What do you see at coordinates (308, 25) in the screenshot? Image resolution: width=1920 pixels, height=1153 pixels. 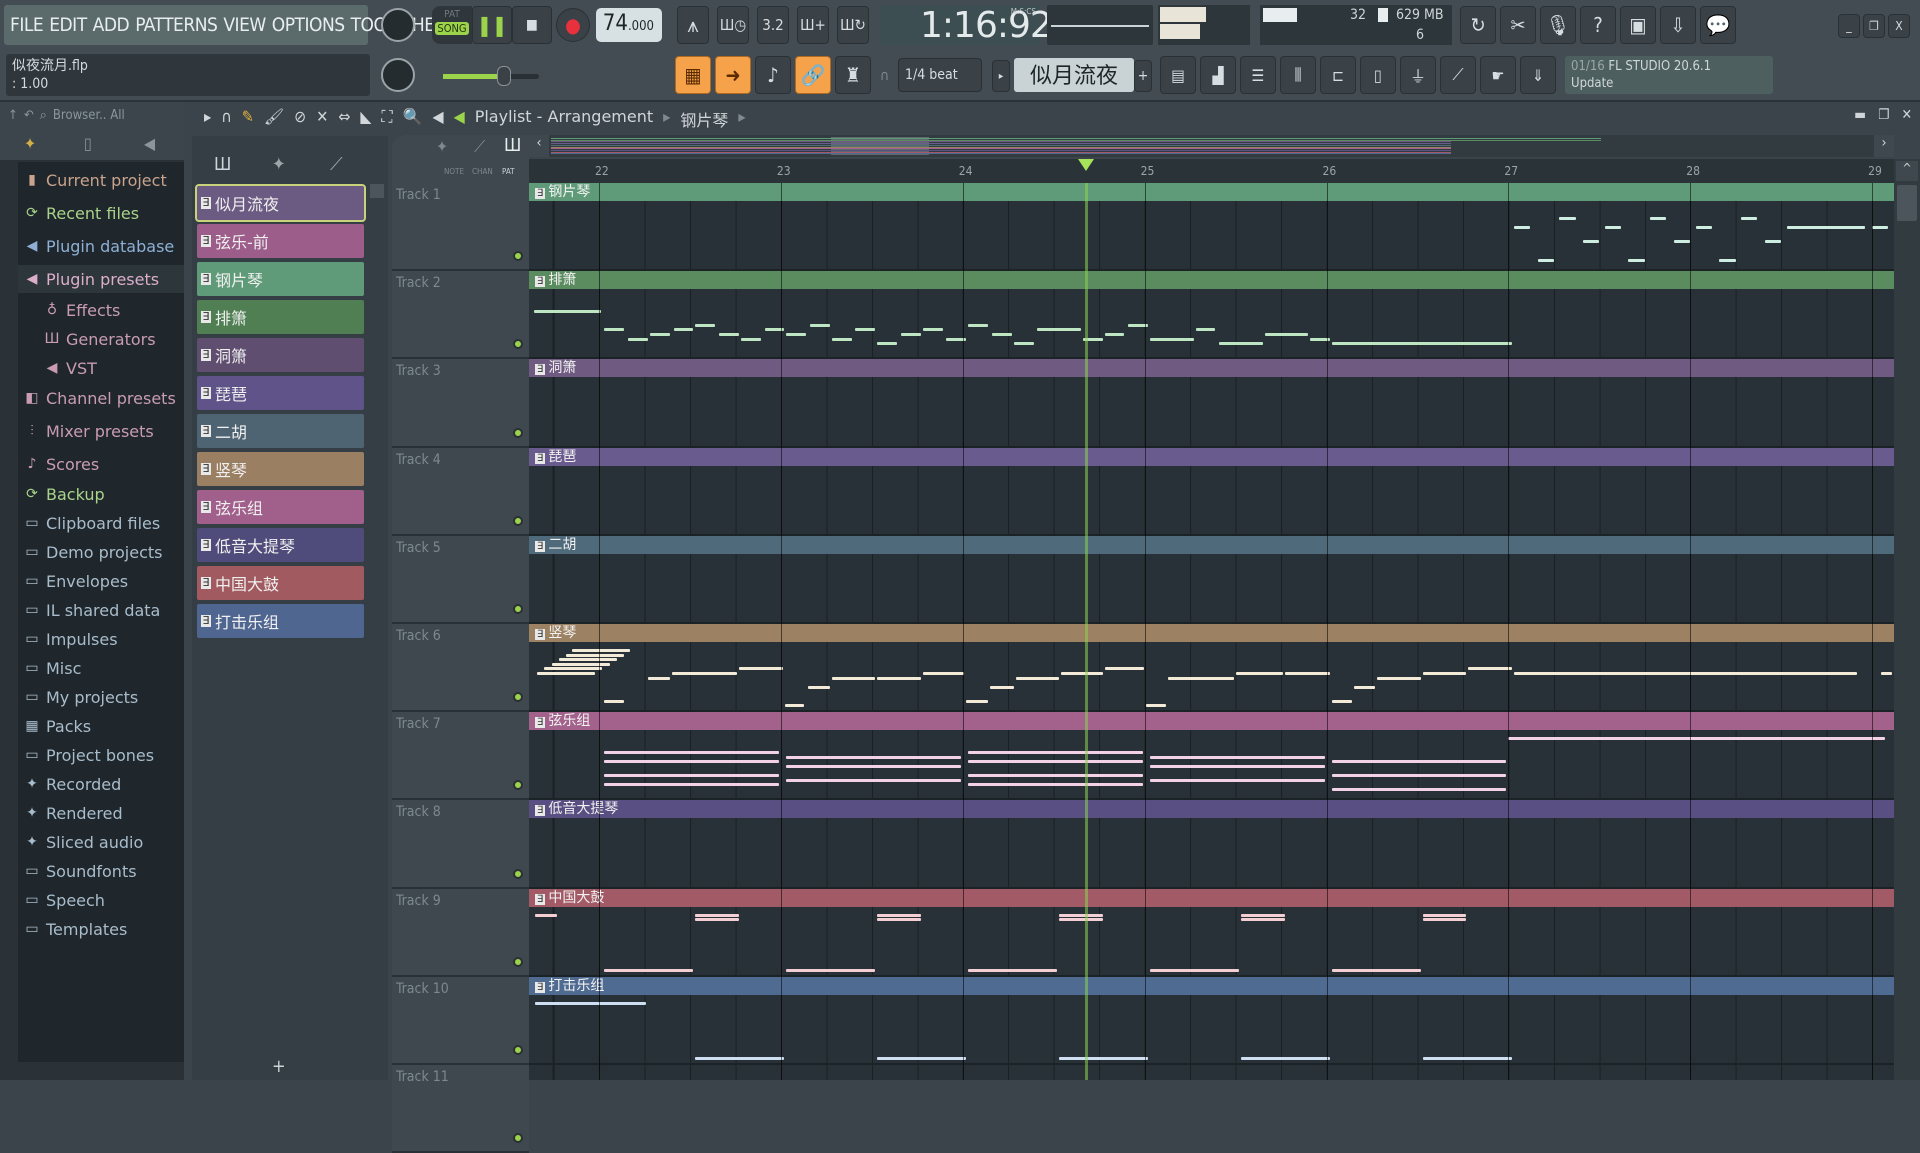 I see `menu-options: OPTIONS` at bounding box center [308, 25].